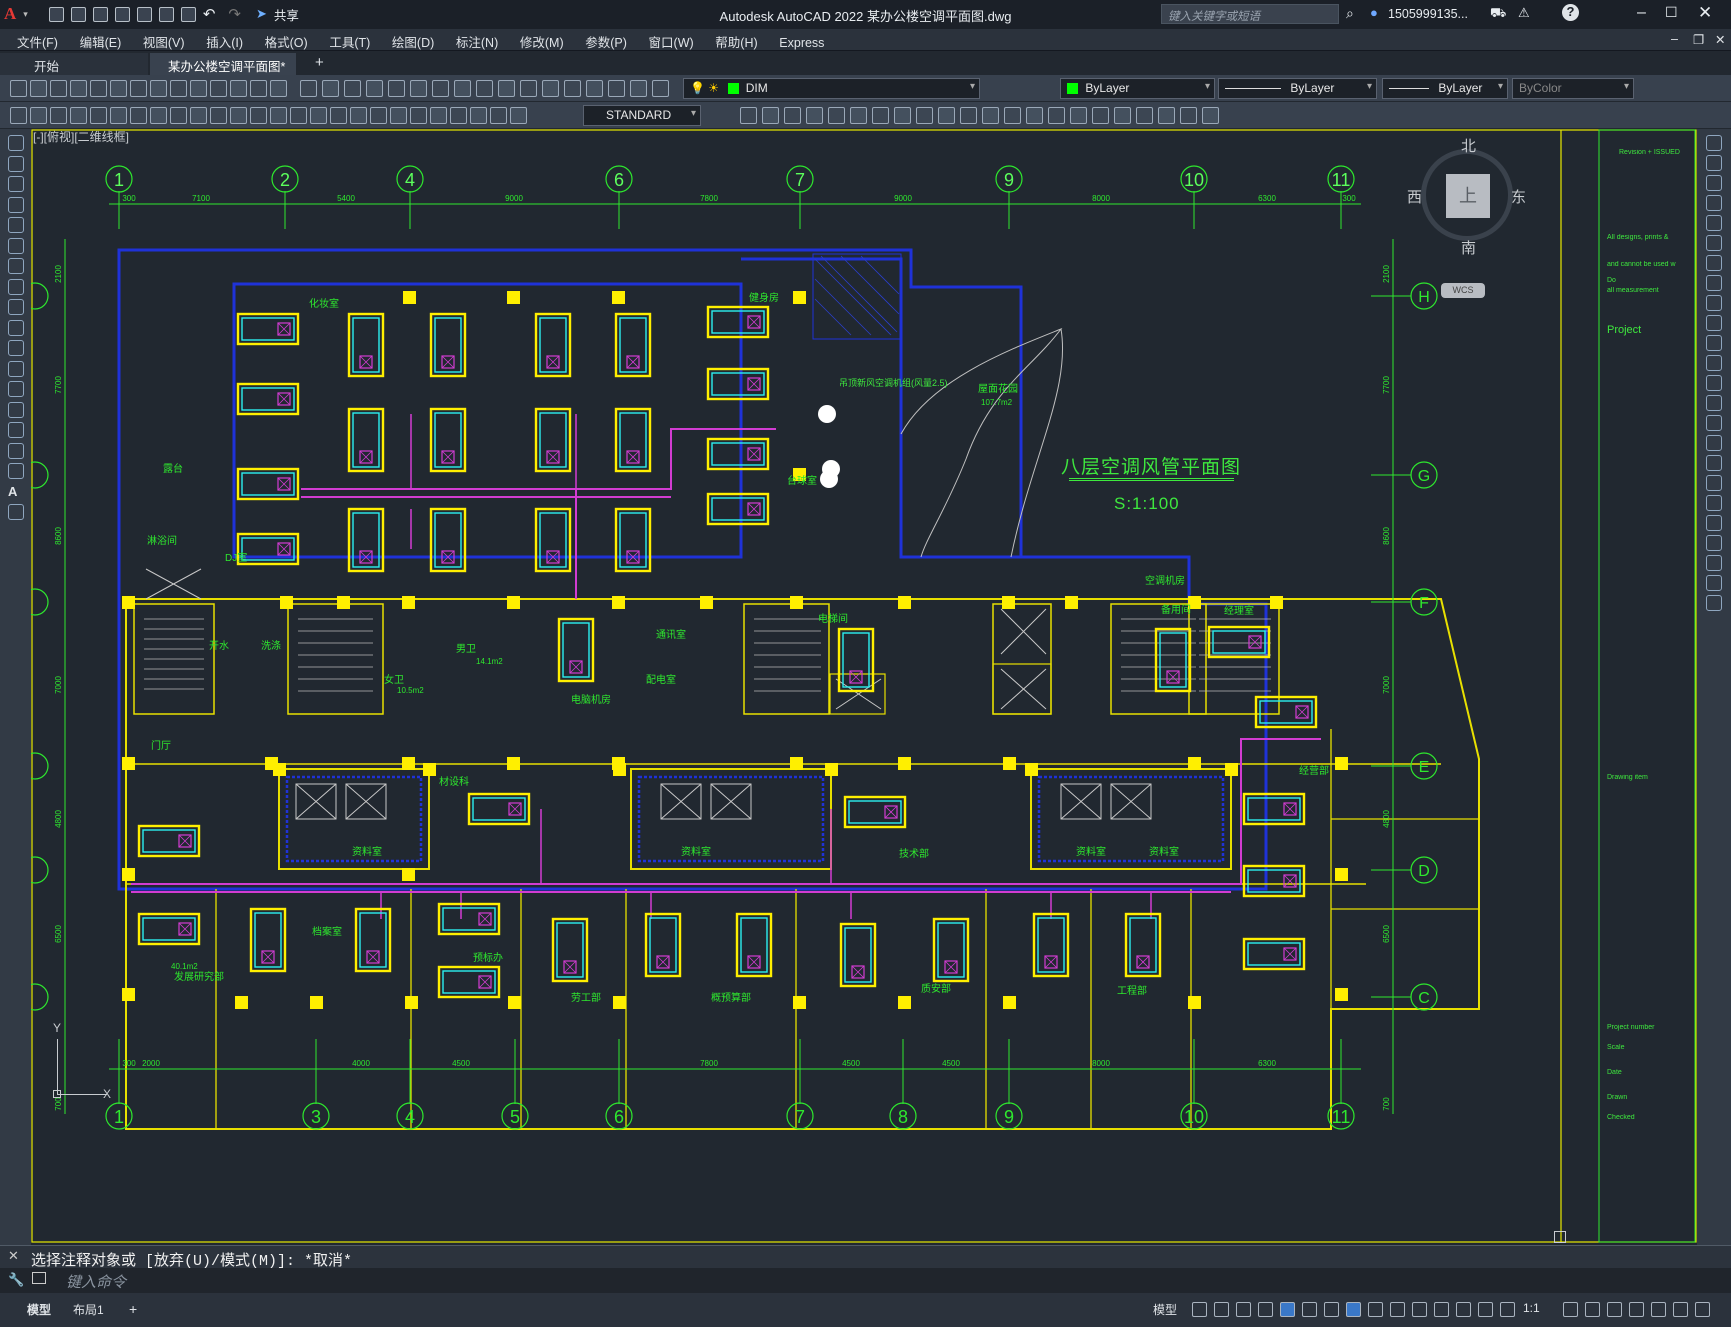 The width and height of the screenshot is (1731, 1327). What do you see at coordinates (506, 88) in the screenshot?
I see `layer-props-icon` at bounding box center [506, 88].